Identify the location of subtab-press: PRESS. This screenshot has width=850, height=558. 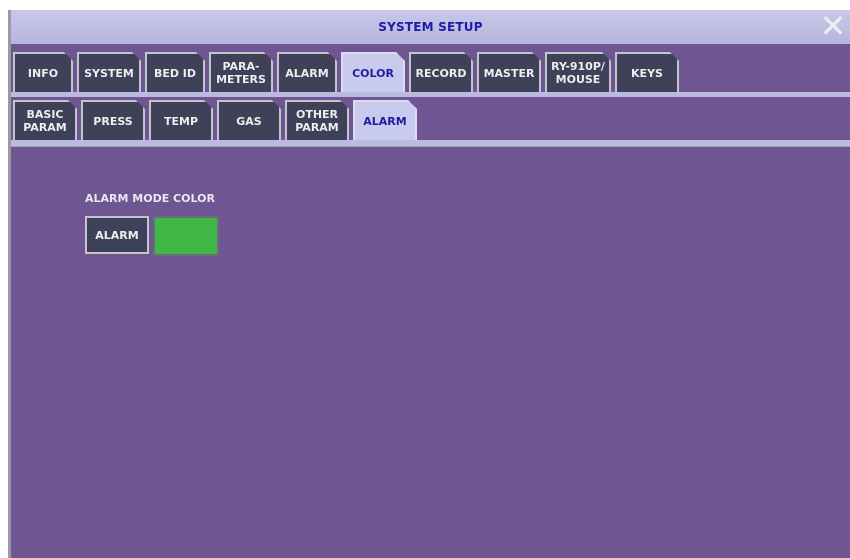
(113, 120).